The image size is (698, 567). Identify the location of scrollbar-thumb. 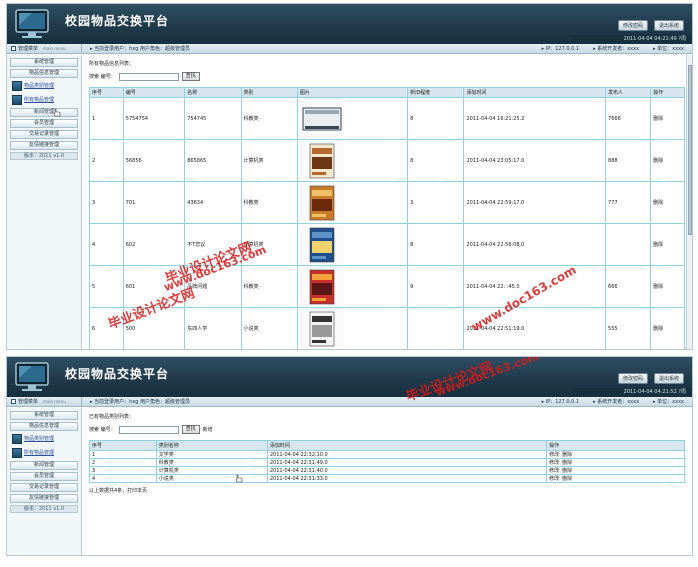
(690, 150).